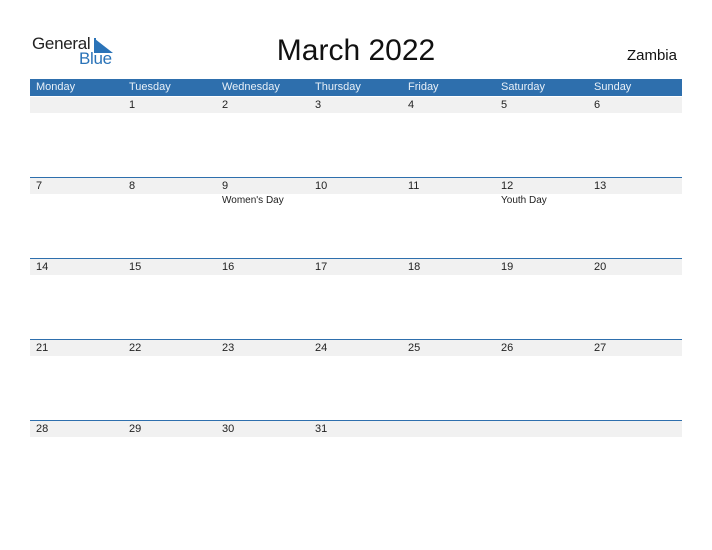  What do you see at coordinates (600, 186) in the screenshot?
I see `day-number: 13` at bounding box center [600, 186].